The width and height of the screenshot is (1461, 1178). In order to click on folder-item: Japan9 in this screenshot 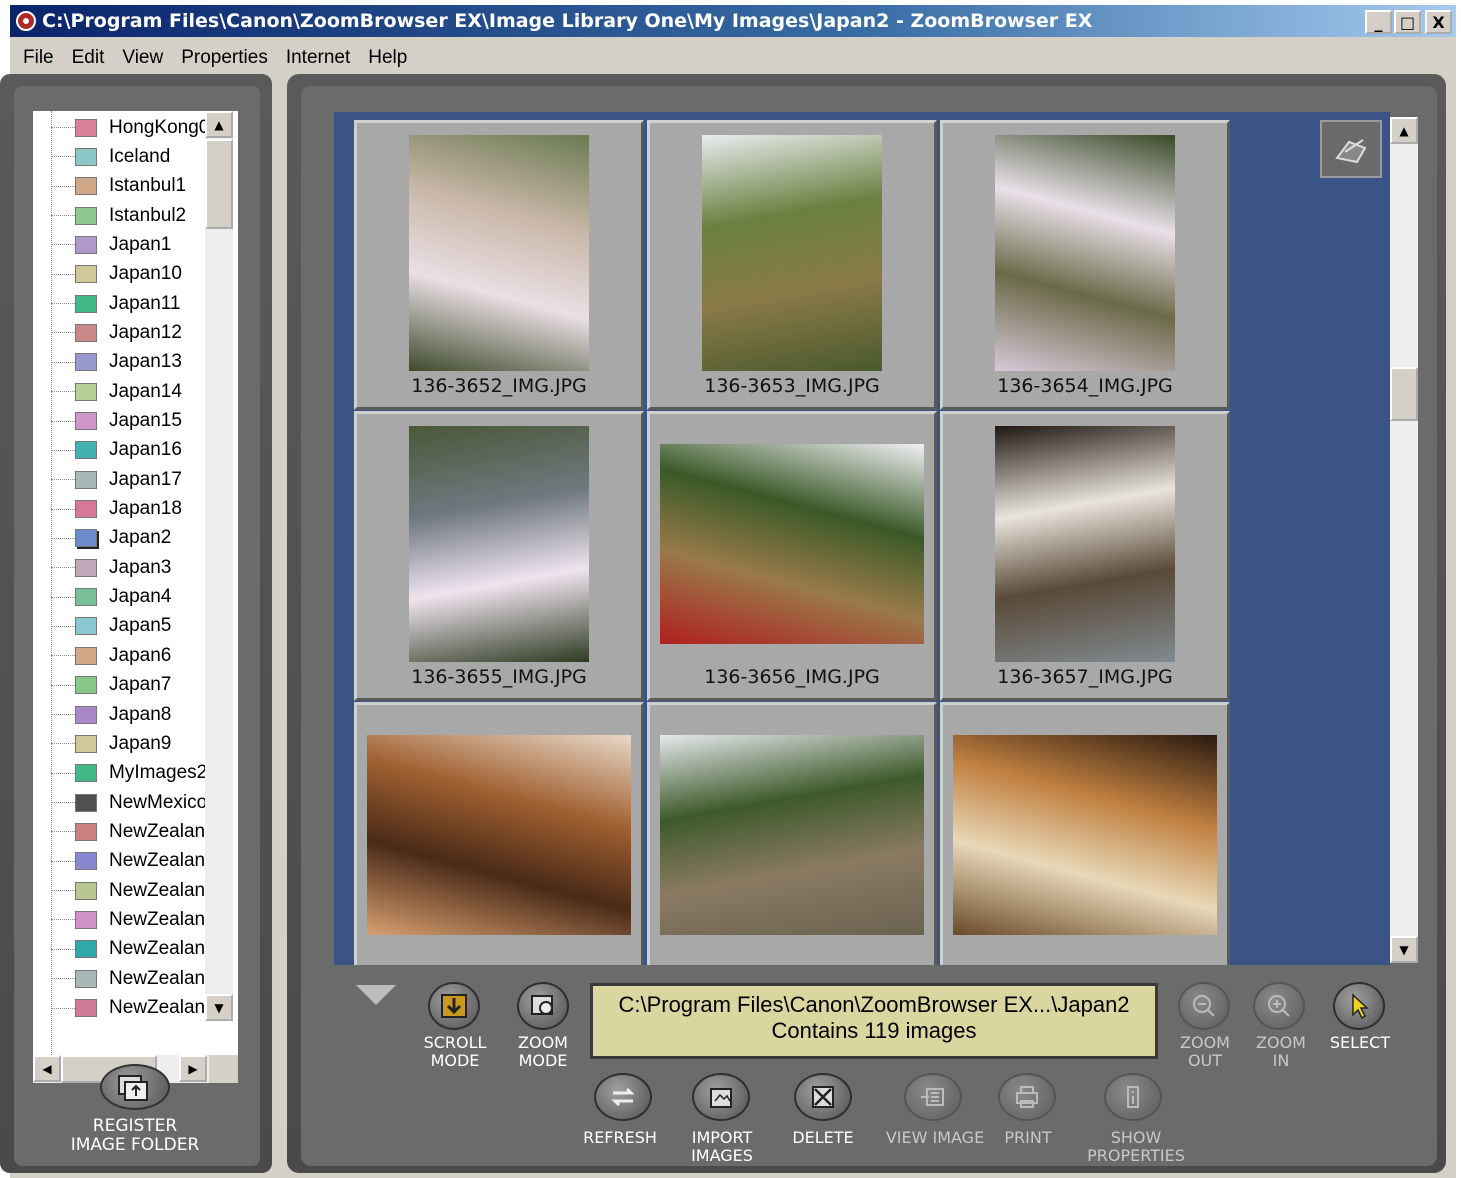, I will do `click(123, 743)`.